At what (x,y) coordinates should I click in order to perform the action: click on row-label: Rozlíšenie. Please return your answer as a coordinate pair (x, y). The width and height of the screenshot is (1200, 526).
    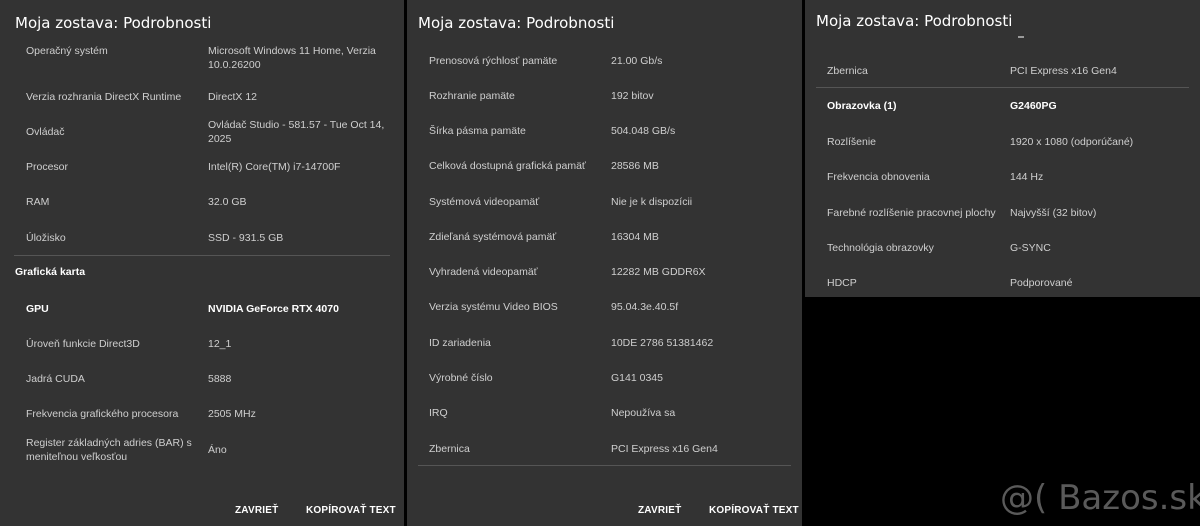
    Looking at the image, I should click on (852, 142).